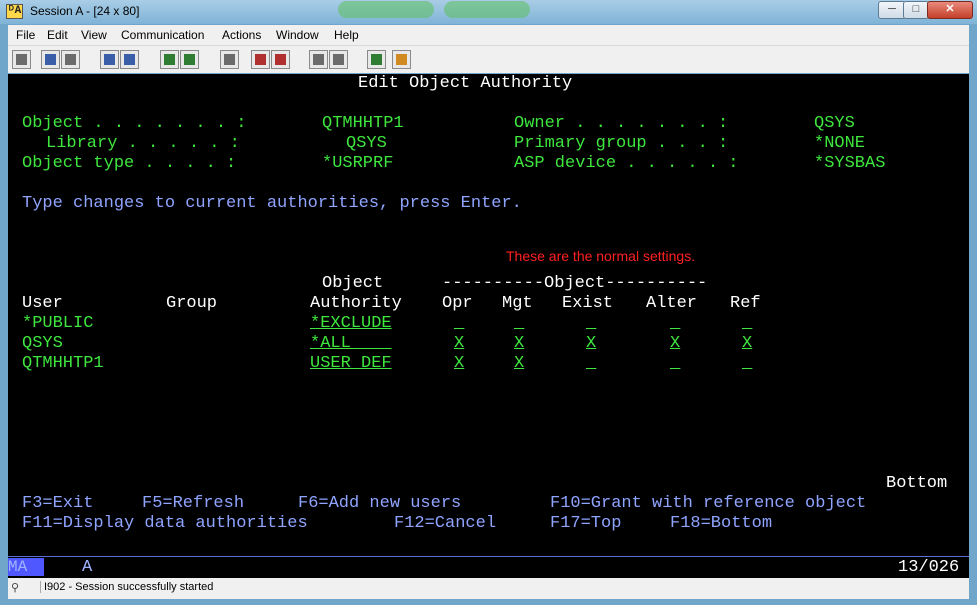  What do you see at coordinates (575, 283) in the screenshot?
I see `column-header-object-group: ----------Object----------` at bounding box center [575, 283].